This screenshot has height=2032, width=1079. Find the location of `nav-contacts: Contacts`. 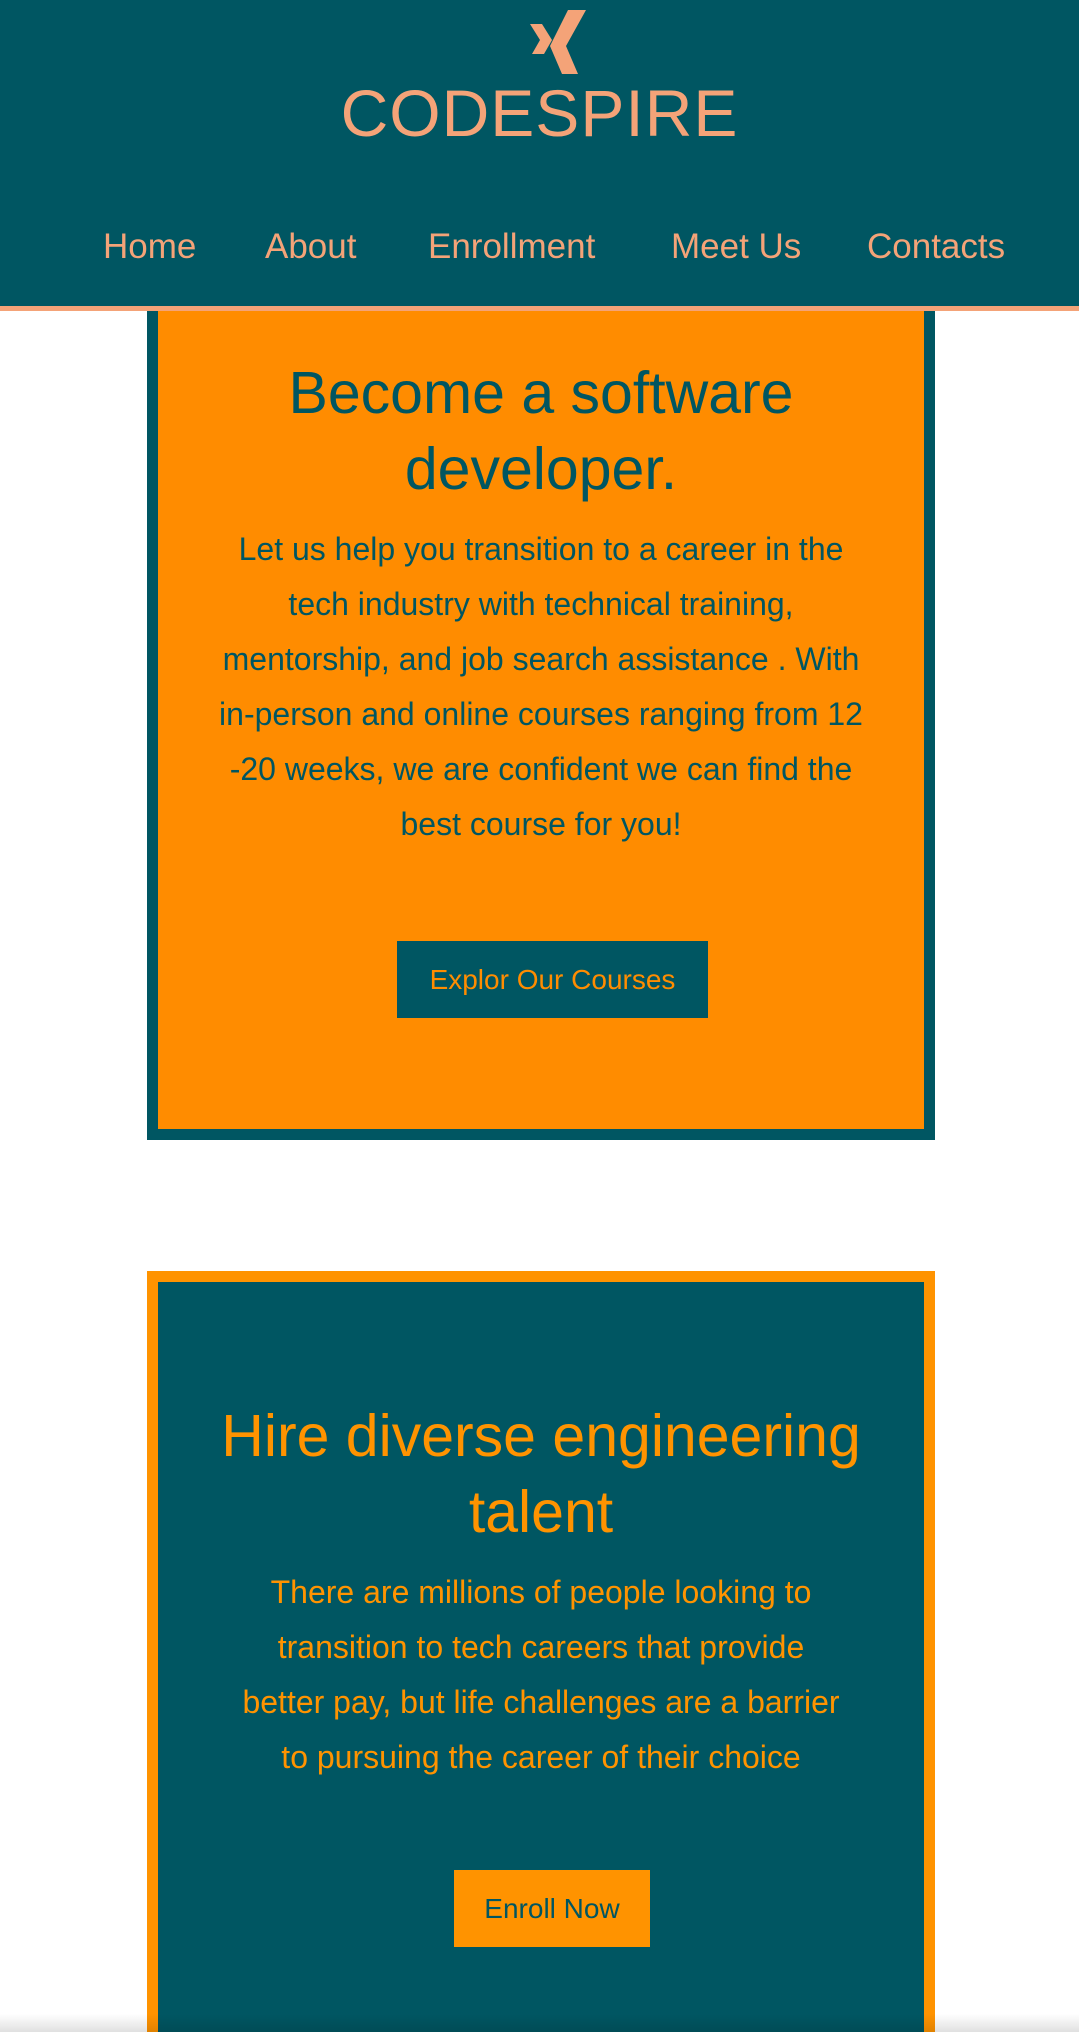

nav-contacts: Contacts is located at coordinates (936, 247).